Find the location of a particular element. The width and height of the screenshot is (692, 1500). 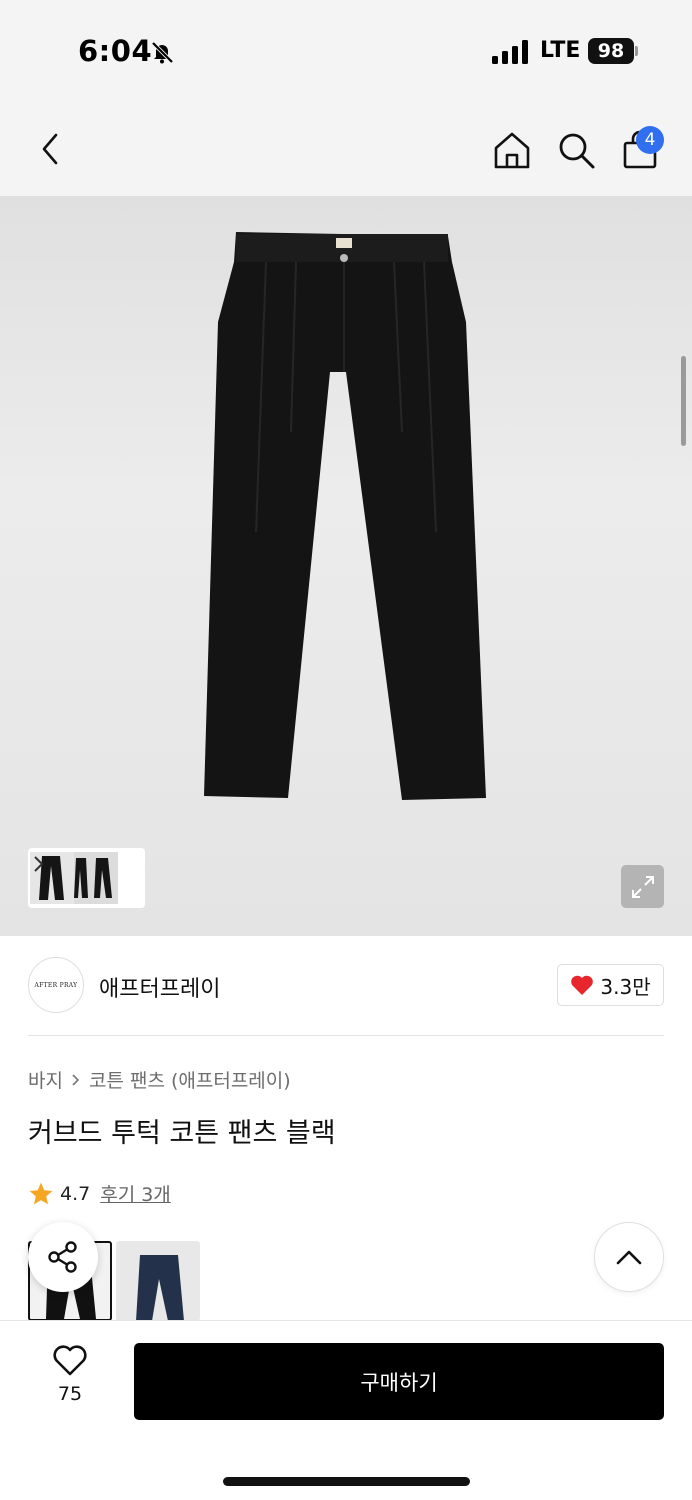

breadcrumb-category: 바지 is located at coordinates (45, 1079).